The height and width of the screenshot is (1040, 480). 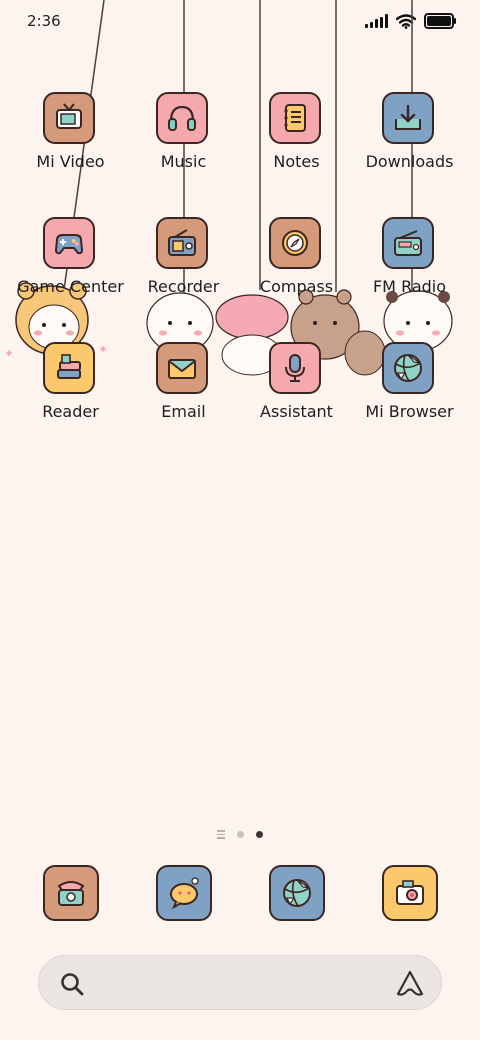 I want to click on tv-icon-tile, so click(x=69, y=118).